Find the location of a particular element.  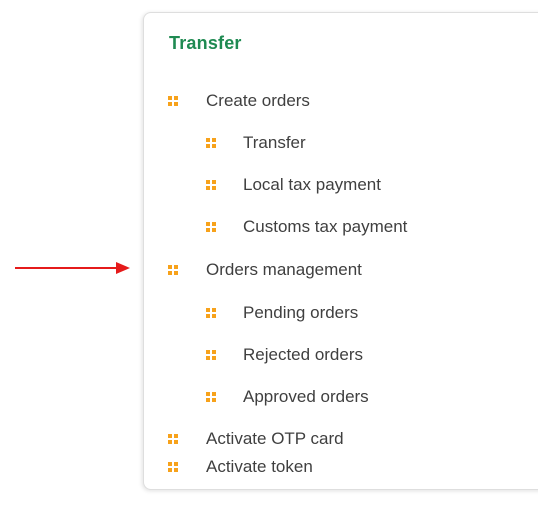

menu-item-approved-orders: Approved orders is located at coordinates (287, 397).